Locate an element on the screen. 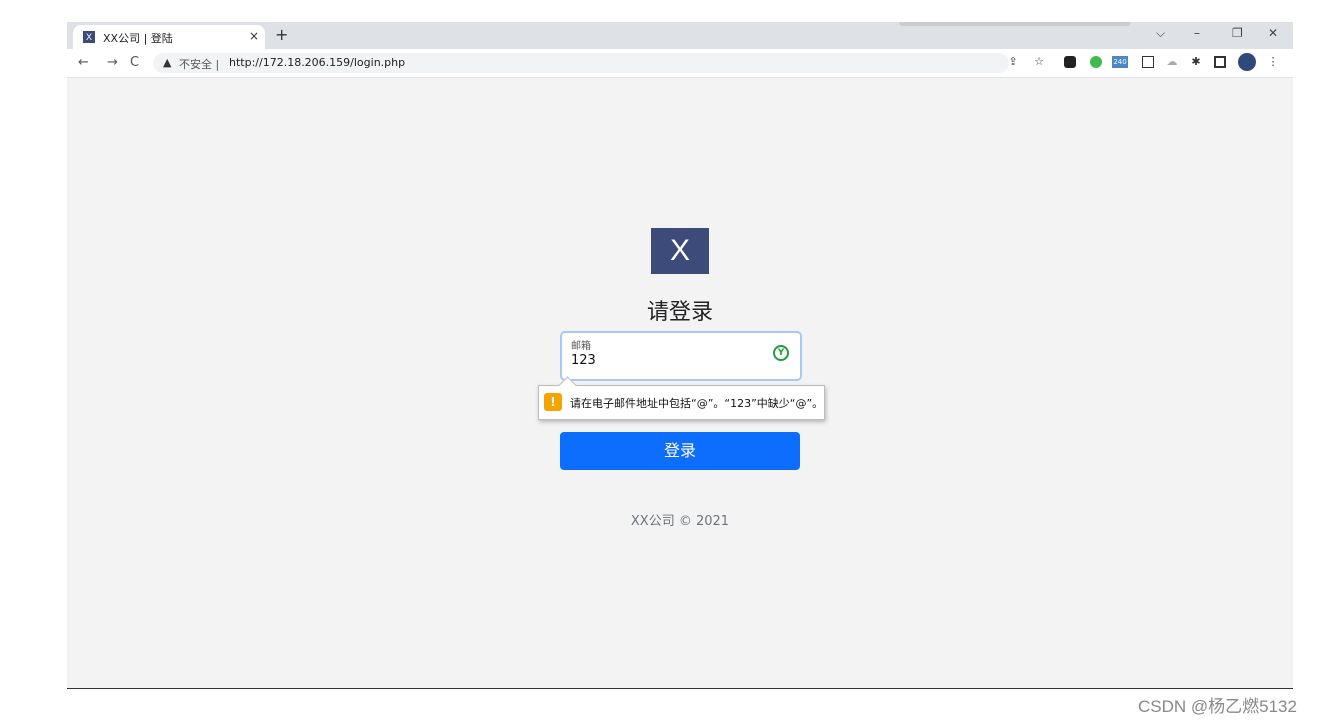 This screenshot has height=722, width=1325. company-logo: X is located at coordinates (680, 251).